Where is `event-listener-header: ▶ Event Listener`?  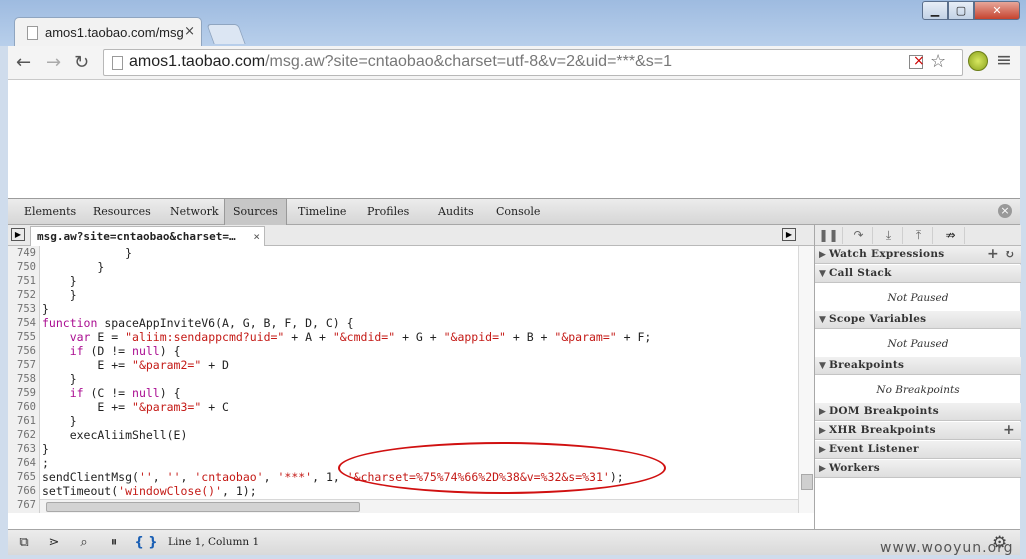
event-listener-header: ▶ Event Listener is located at coordinates (918, 450).